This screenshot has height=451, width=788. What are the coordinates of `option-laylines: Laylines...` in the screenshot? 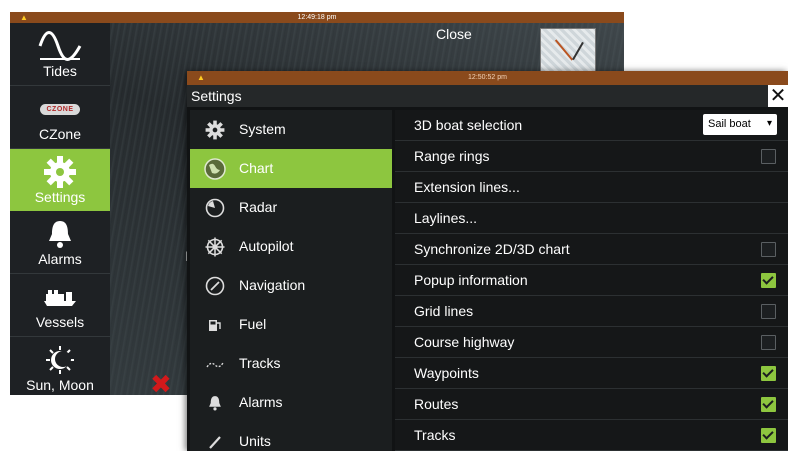 It's located at (591, 218).